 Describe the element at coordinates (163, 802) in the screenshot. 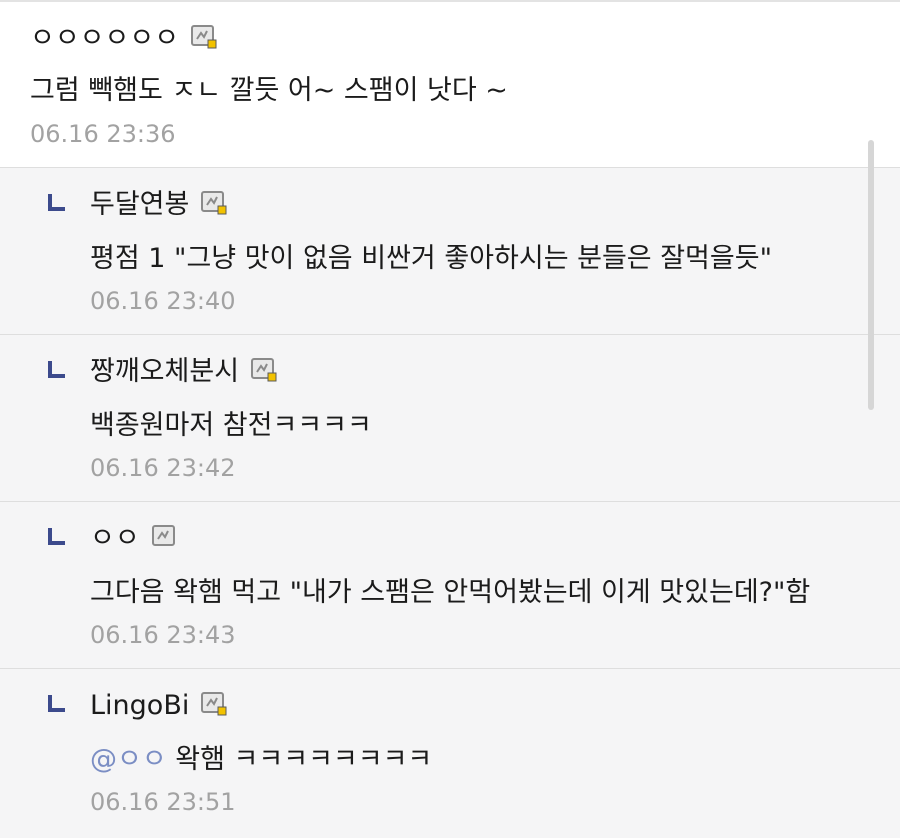

I see `reply-timestamp: 06.16 23:51` at that location.